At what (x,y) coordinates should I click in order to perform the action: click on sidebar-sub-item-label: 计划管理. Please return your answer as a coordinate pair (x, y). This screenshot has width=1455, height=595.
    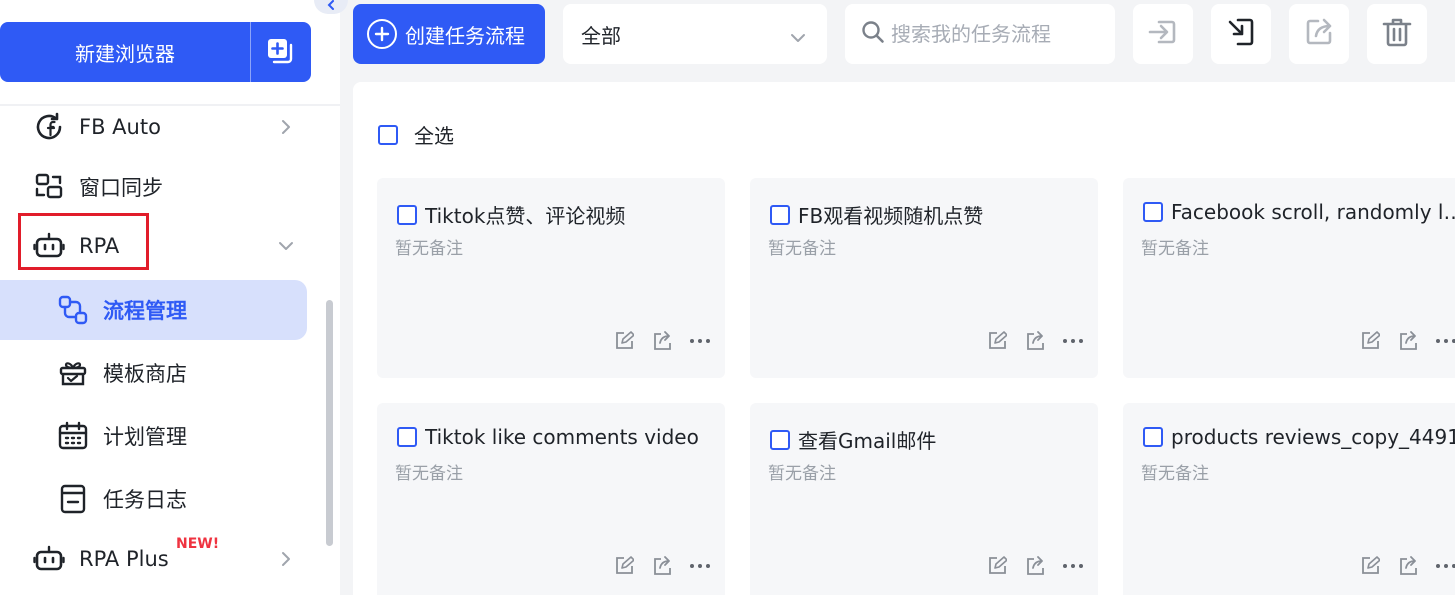
    Looking at the image, I should click on (145, 437).